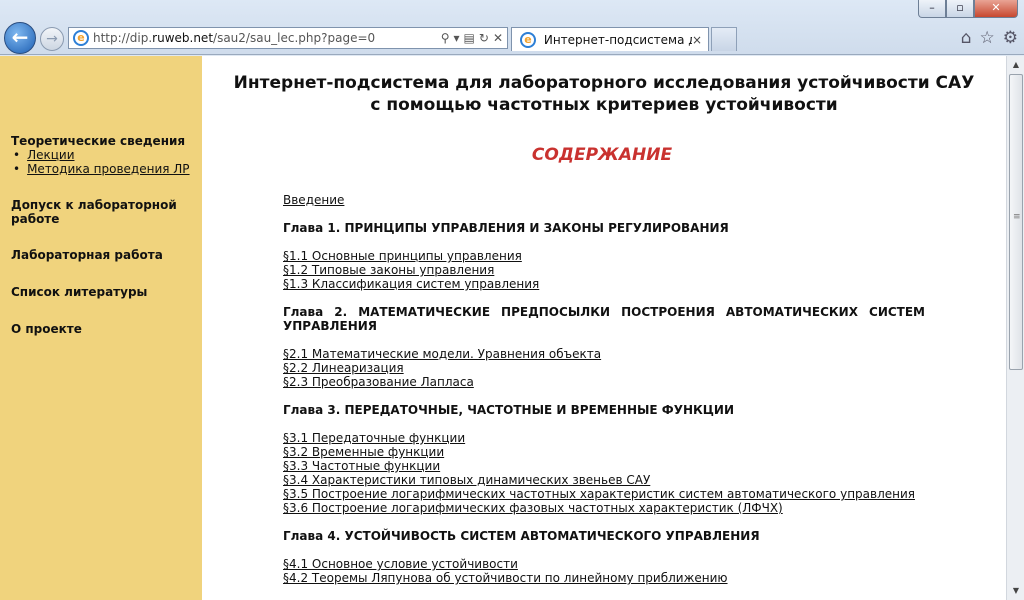 This screenshot has height=600, width=1024. I want to click on toc-link-3-1: §3.1 Передаточные функции, so click(604, 438).